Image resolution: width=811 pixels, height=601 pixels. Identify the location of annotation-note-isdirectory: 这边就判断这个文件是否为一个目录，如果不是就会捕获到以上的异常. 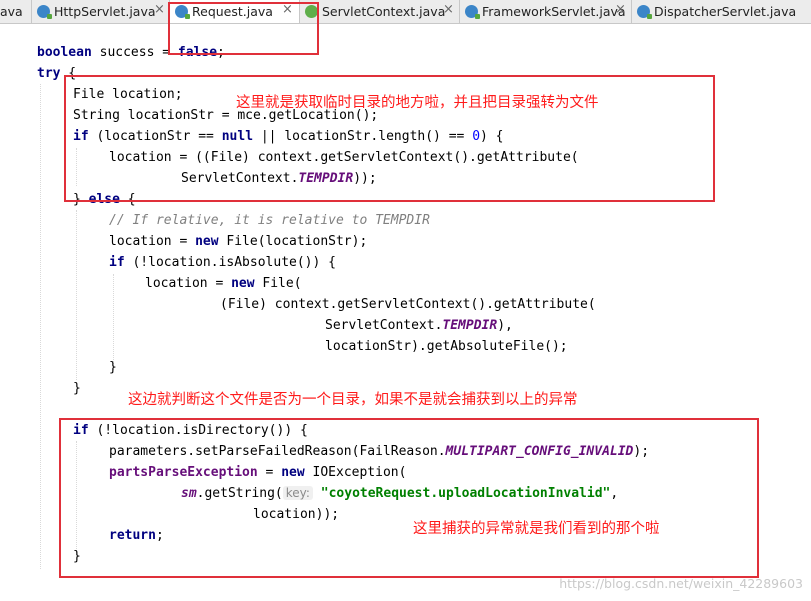
(353, 400).